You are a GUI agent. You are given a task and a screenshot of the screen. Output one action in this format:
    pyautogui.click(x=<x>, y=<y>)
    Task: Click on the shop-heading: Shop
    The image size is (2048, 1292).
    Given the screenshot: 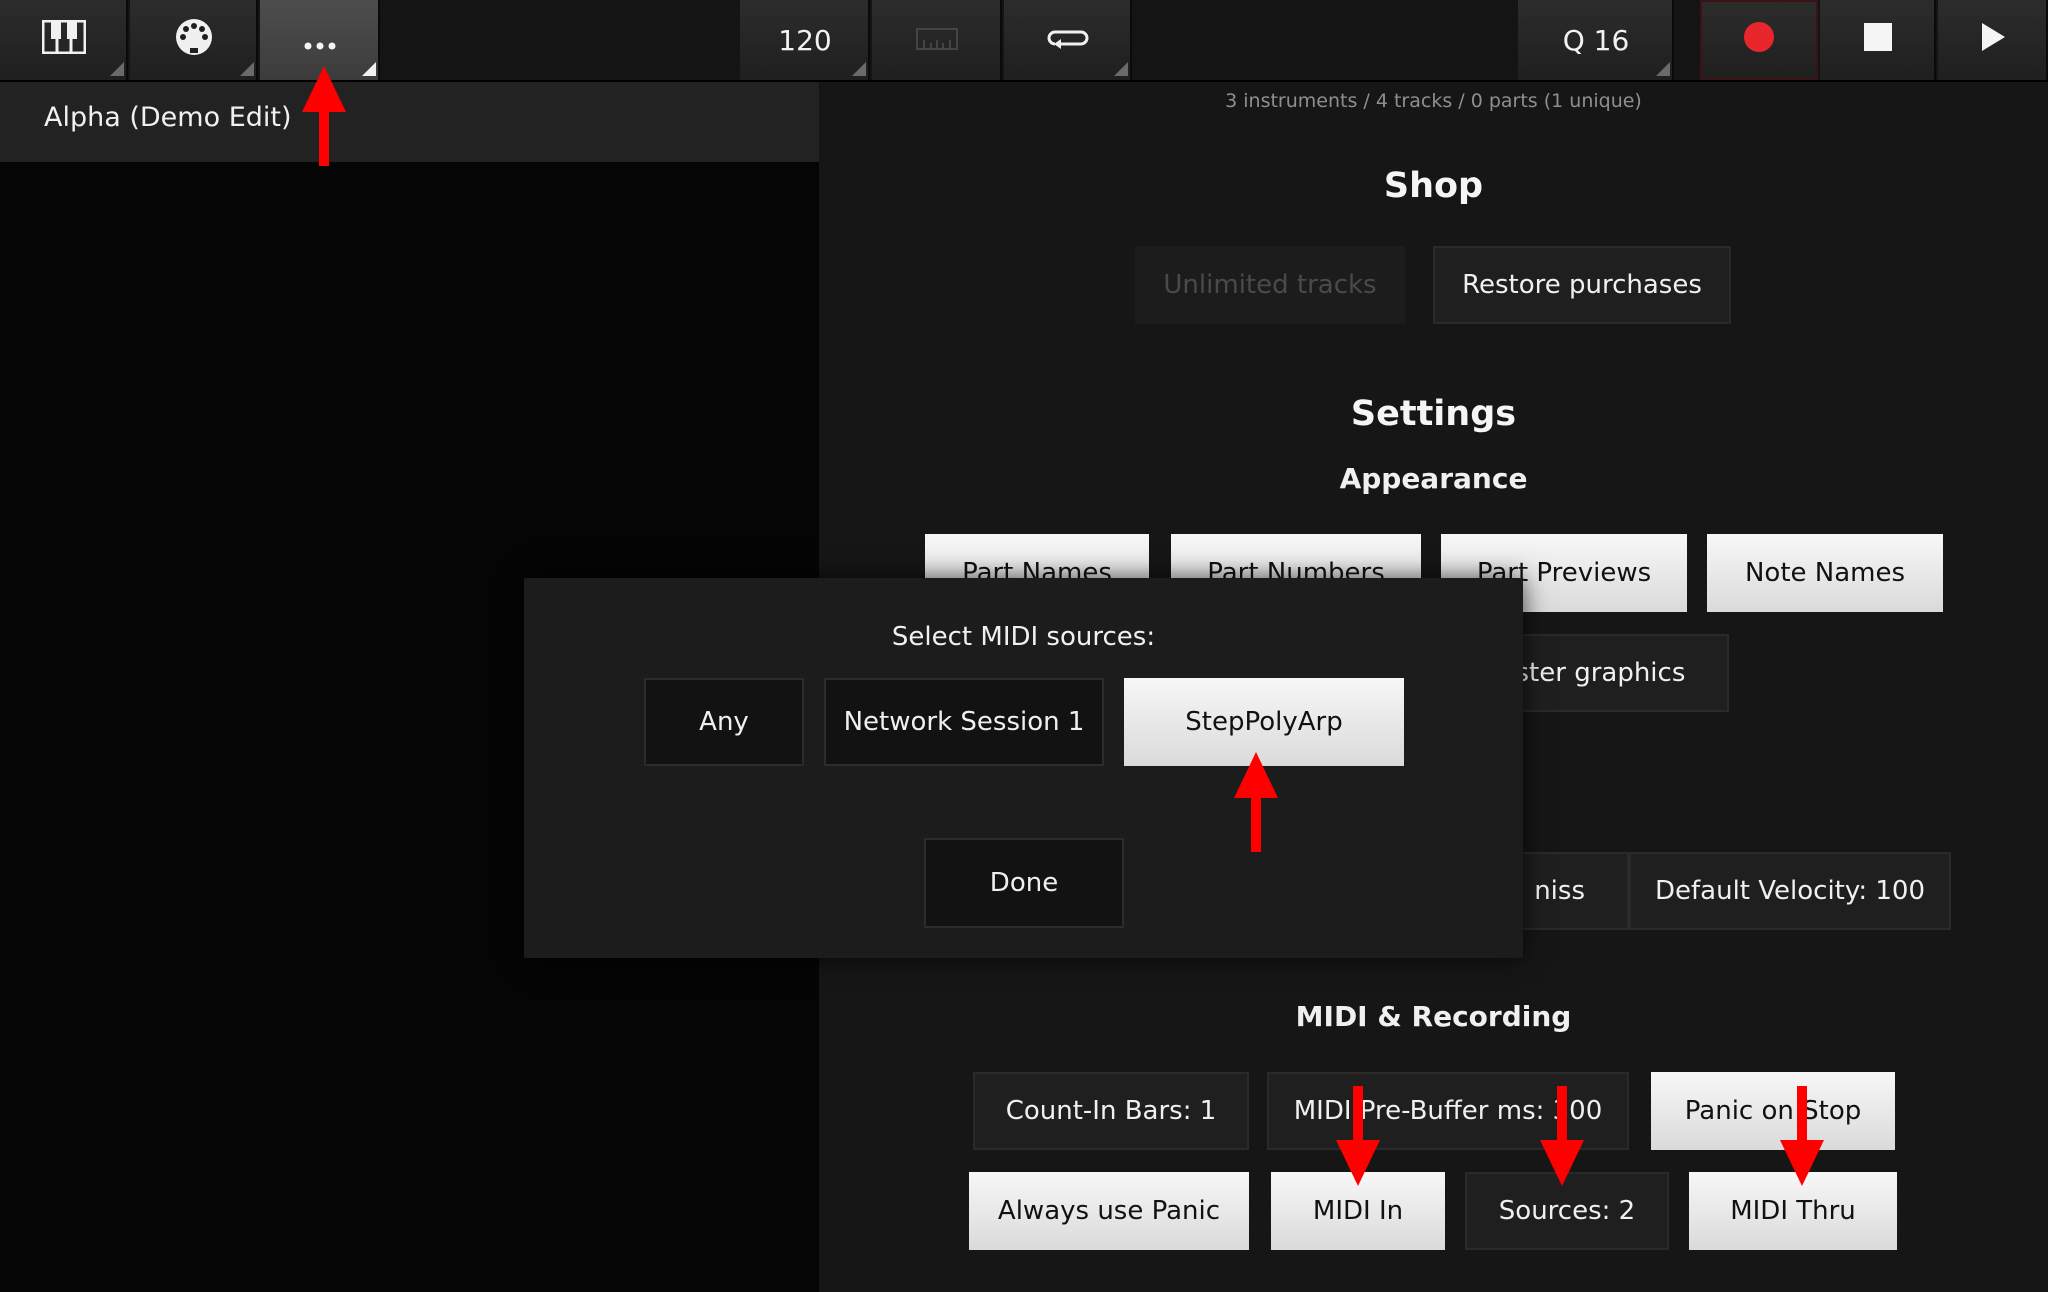 What is the action you would take?
    pyautogui.click(x=1433, y=186)
    